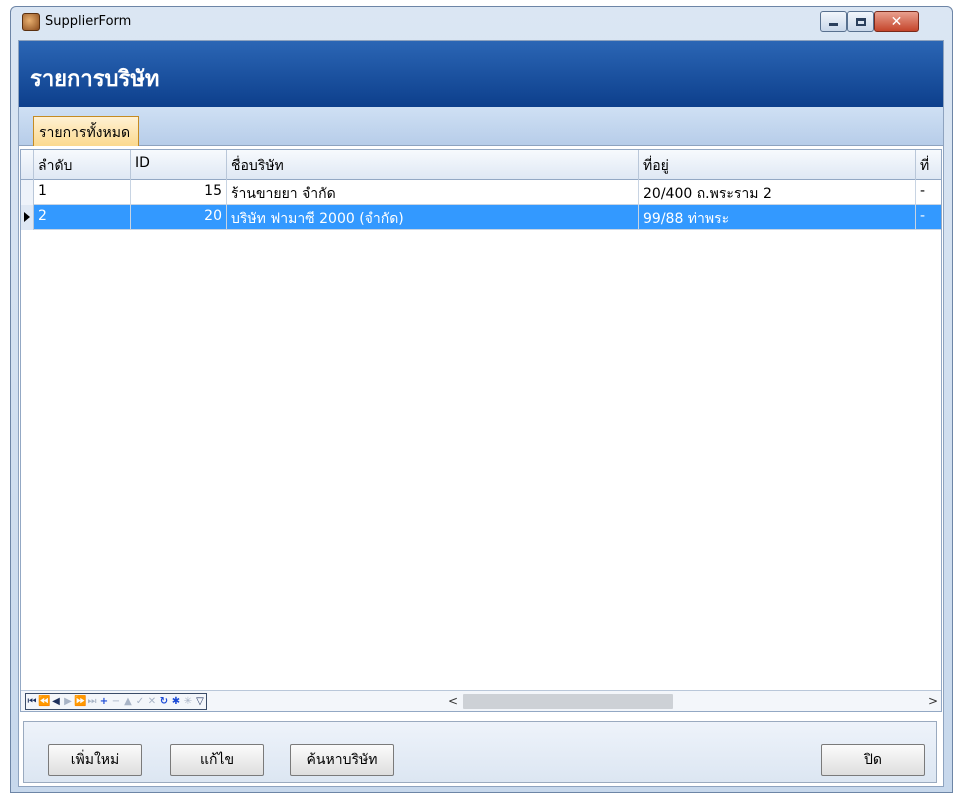  What do you see at coordinates (95, 79) in the screenshot?
I see `page-title: รายการบริษัท` at bounding box center [95, 79].